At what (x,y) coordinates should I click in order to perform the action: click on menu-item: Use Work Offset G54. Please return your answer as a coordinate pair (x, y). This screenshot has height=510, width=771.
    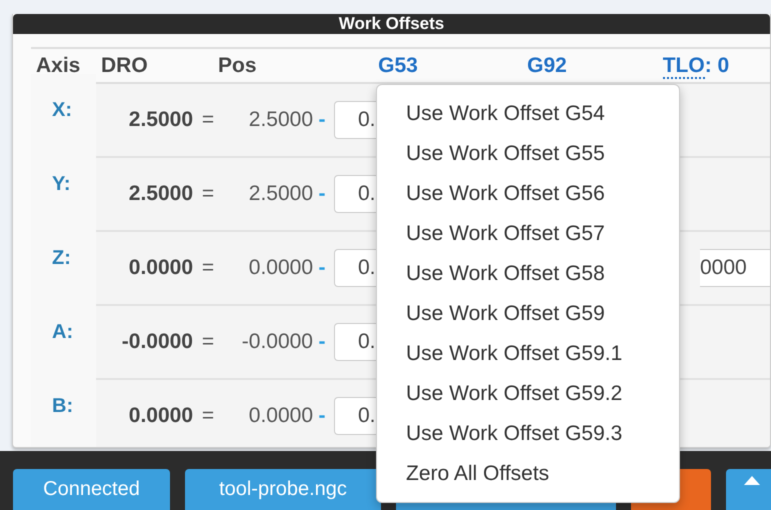
    Looking at the image, I should click on (505, 114).